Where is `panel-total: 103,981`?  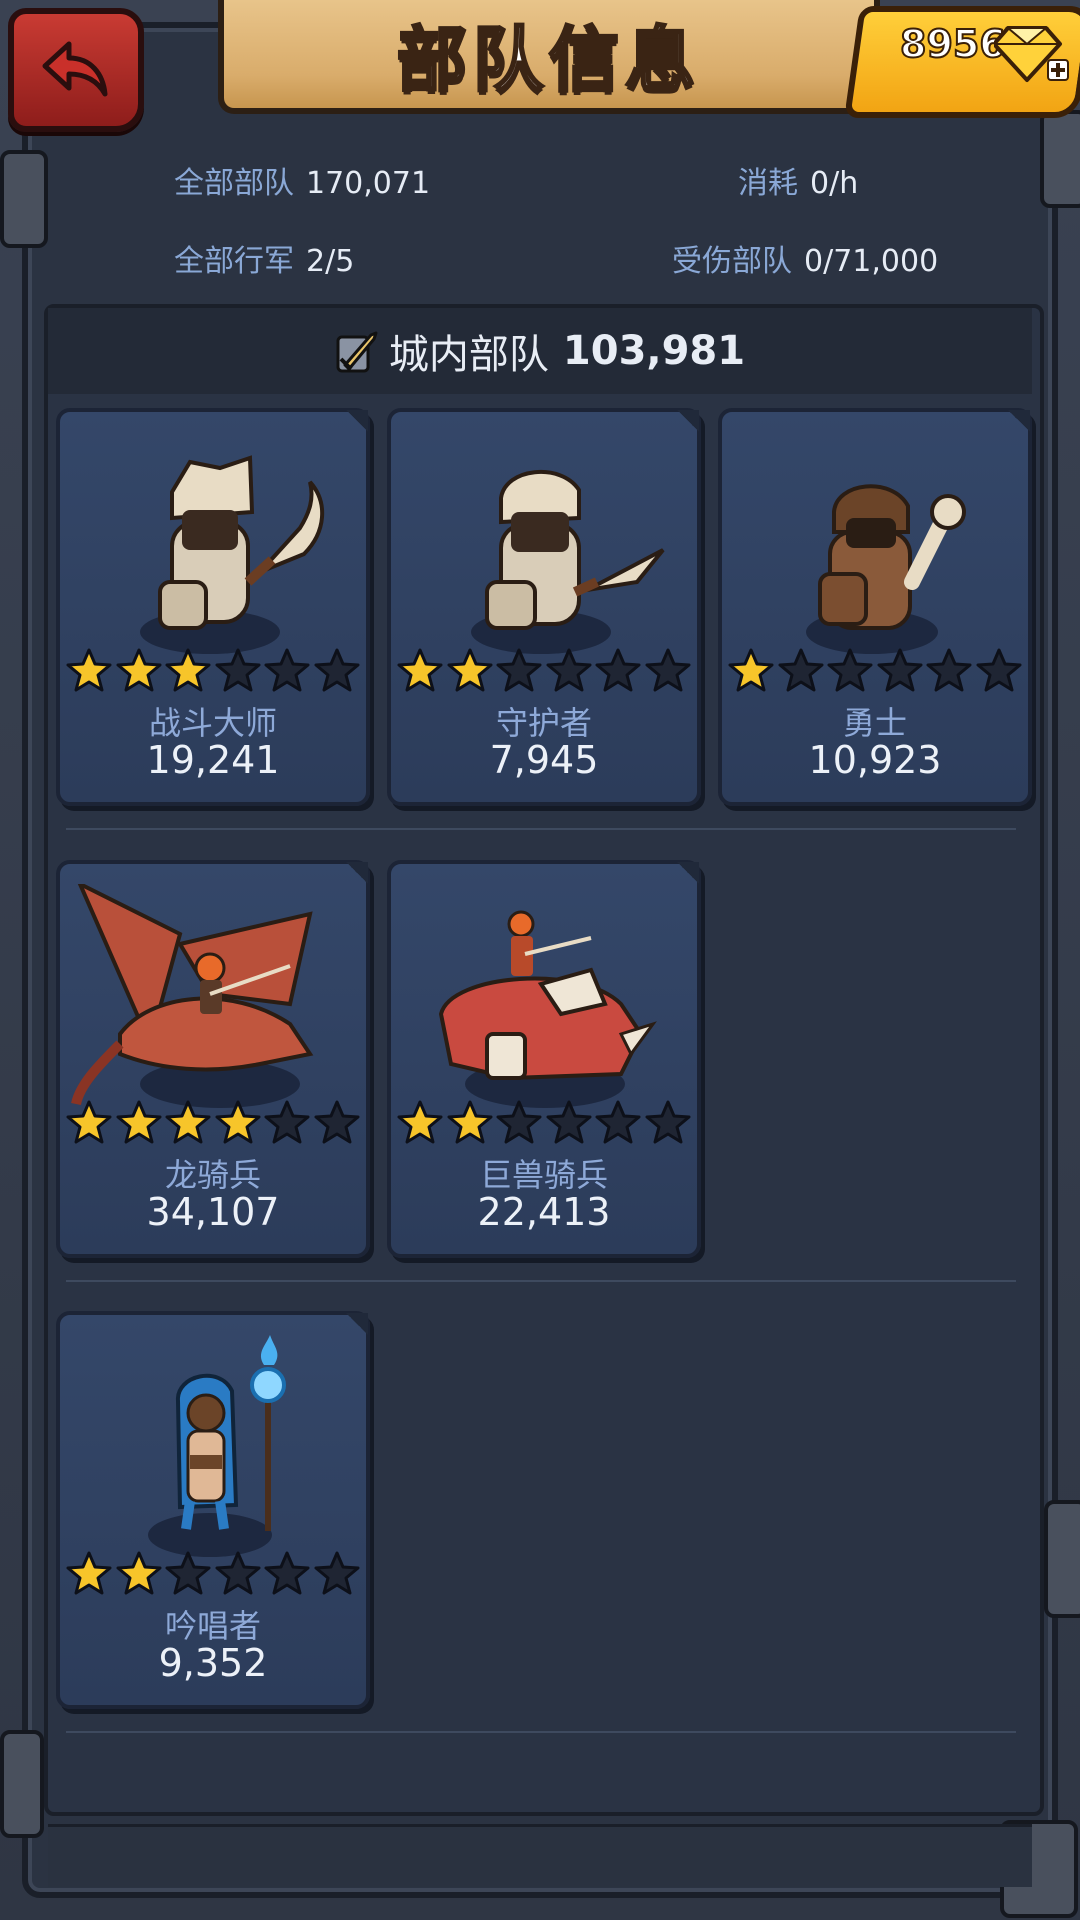
panel-total: 103,981 is located at coordinates (654, 351).